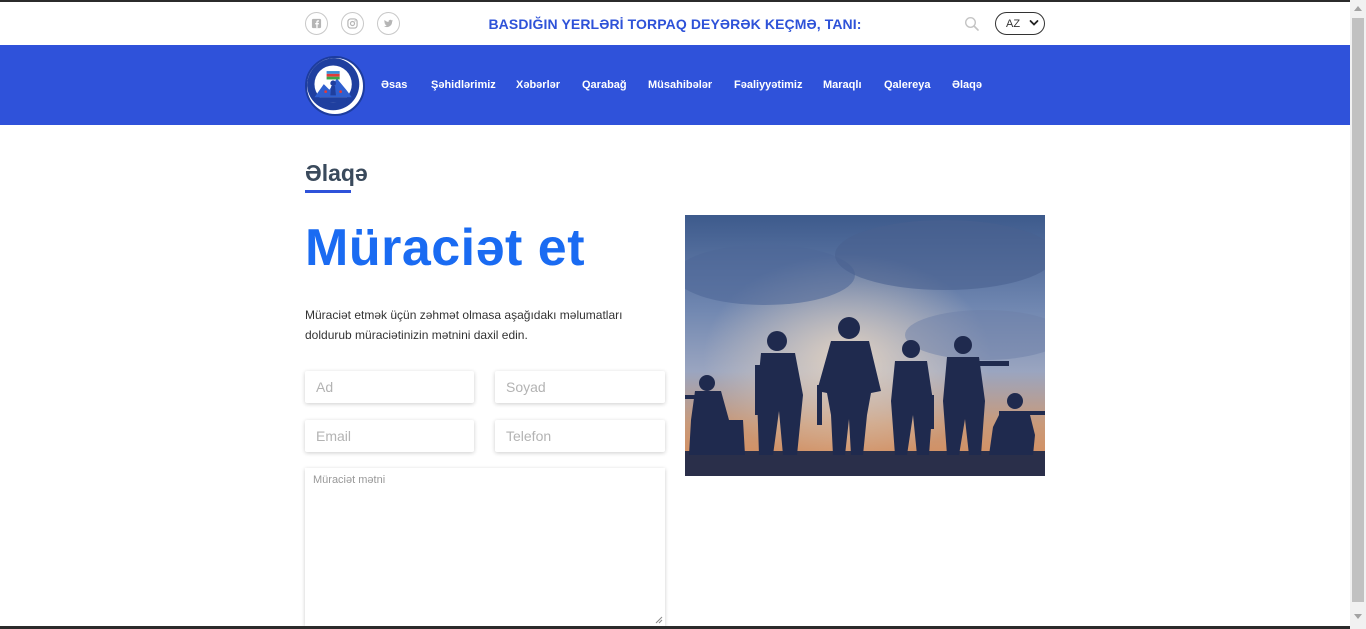  I want to click on nav-item-elaqe: Əlaqə, so click(967, 85).